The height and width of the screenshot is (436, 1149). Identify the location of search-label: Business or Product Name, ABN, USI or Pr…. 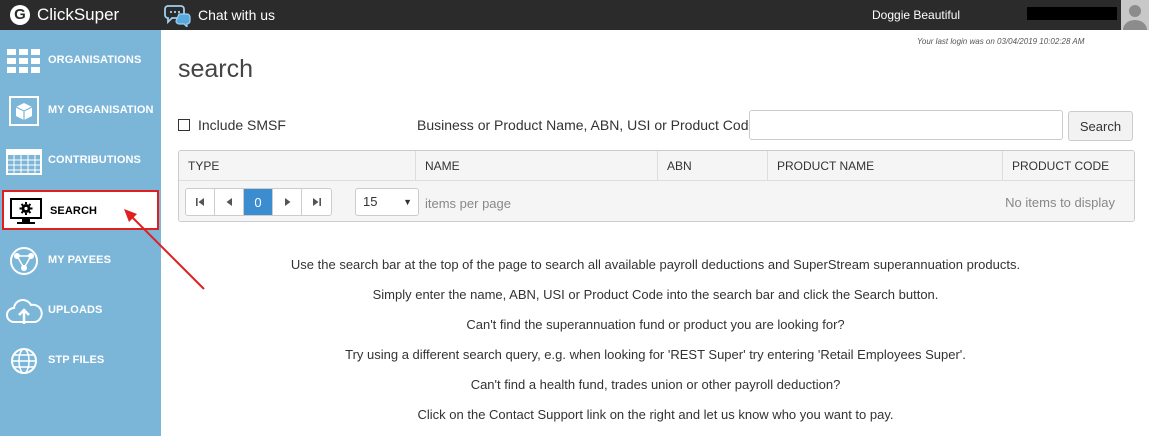
(587, 125).